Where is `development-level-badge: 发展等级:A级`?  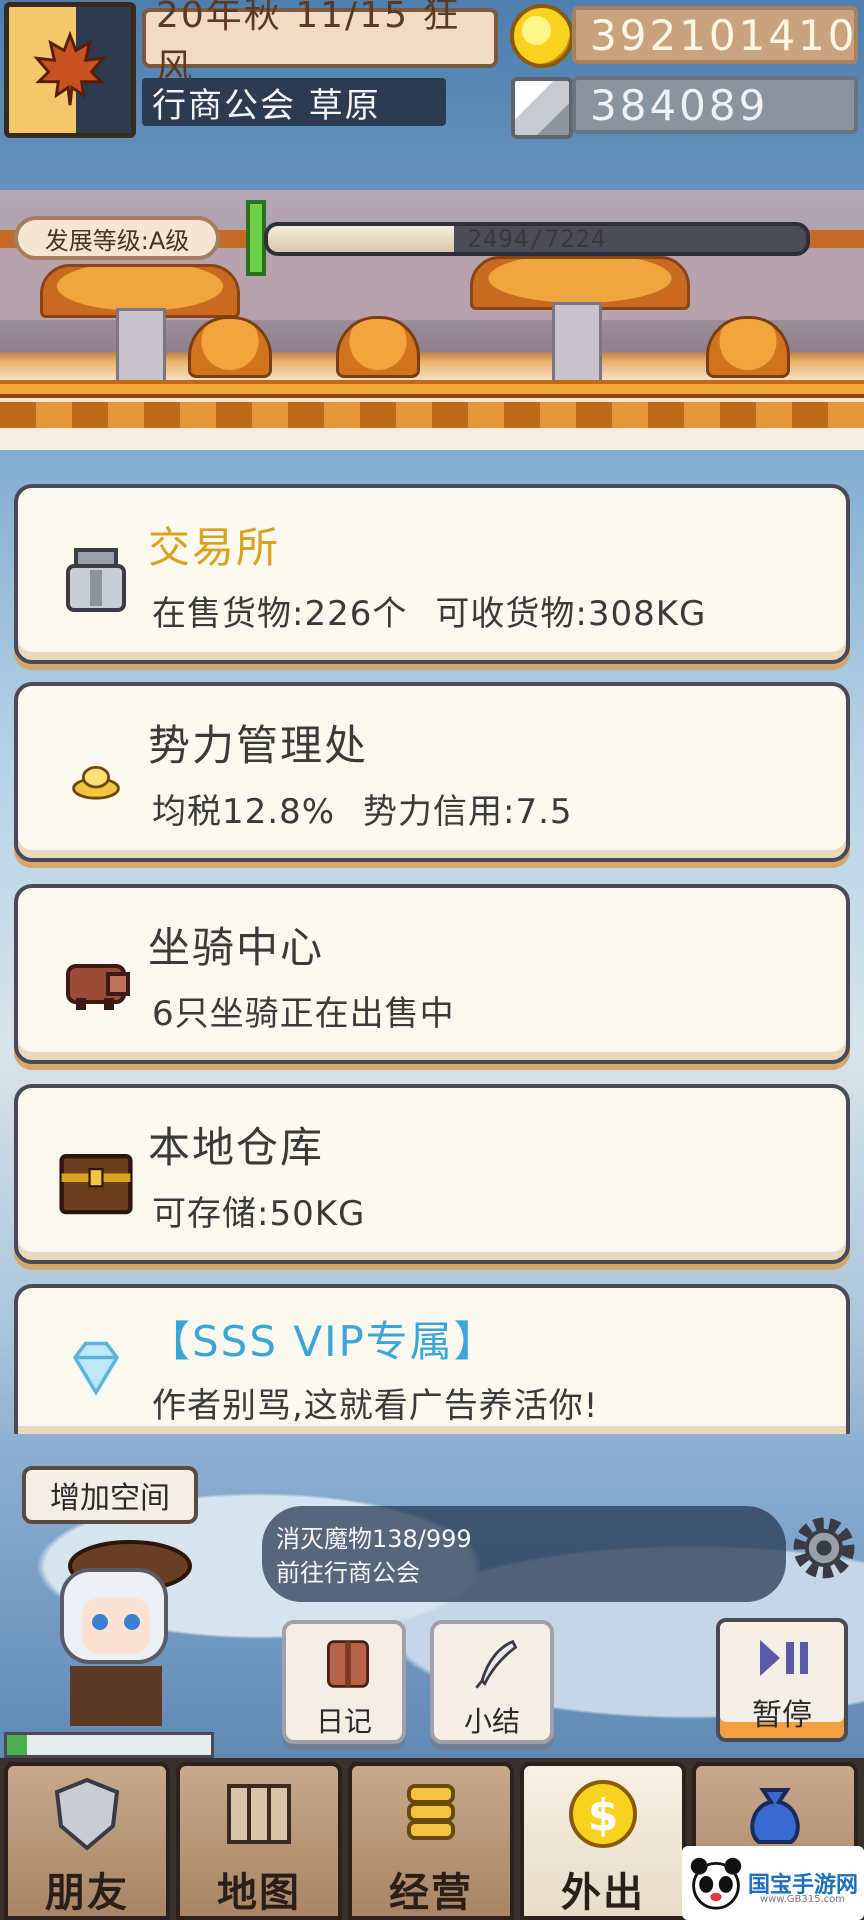
development-level-badge: 发展等级:A级 is located at coordinates (117, 238).